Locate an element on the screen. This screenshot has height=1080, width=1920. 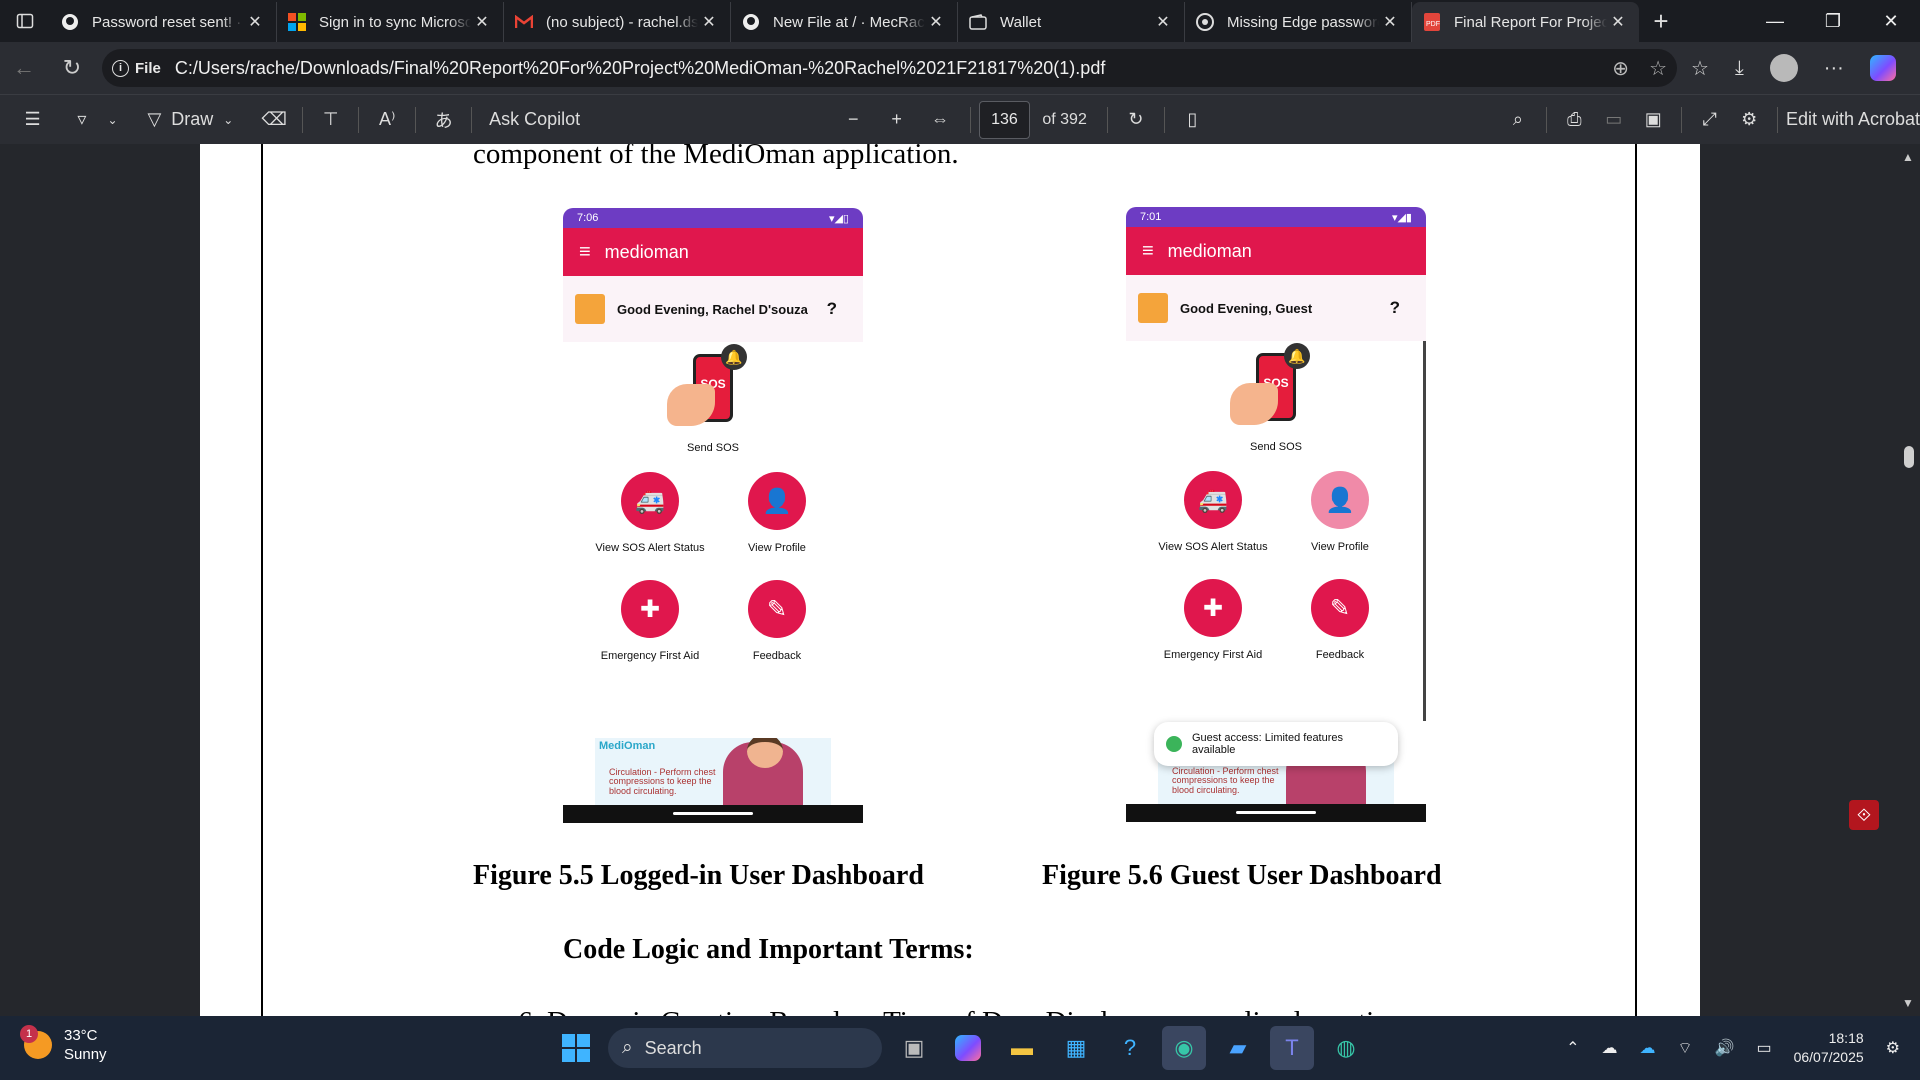
tab-title: New File at / · MecRachel is located at coordinates (849, 22).